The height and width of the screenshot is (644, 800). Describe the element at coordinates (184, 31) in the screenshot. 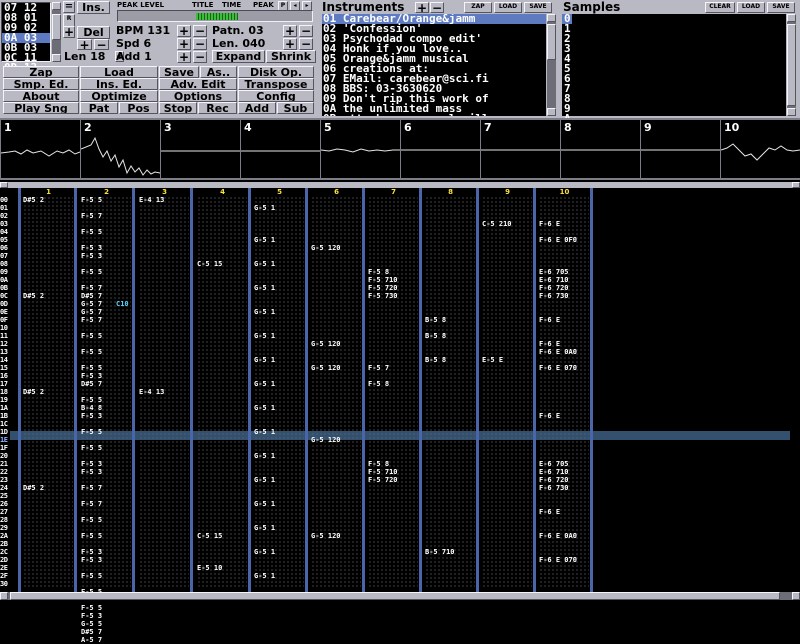

I see `bpm-plus-button: +` at that location.